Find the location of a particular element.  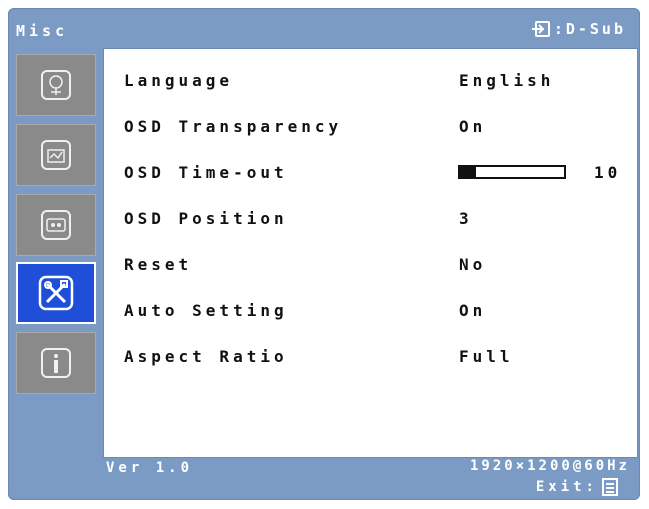

tools-icon is located at coordinates (56, 293).